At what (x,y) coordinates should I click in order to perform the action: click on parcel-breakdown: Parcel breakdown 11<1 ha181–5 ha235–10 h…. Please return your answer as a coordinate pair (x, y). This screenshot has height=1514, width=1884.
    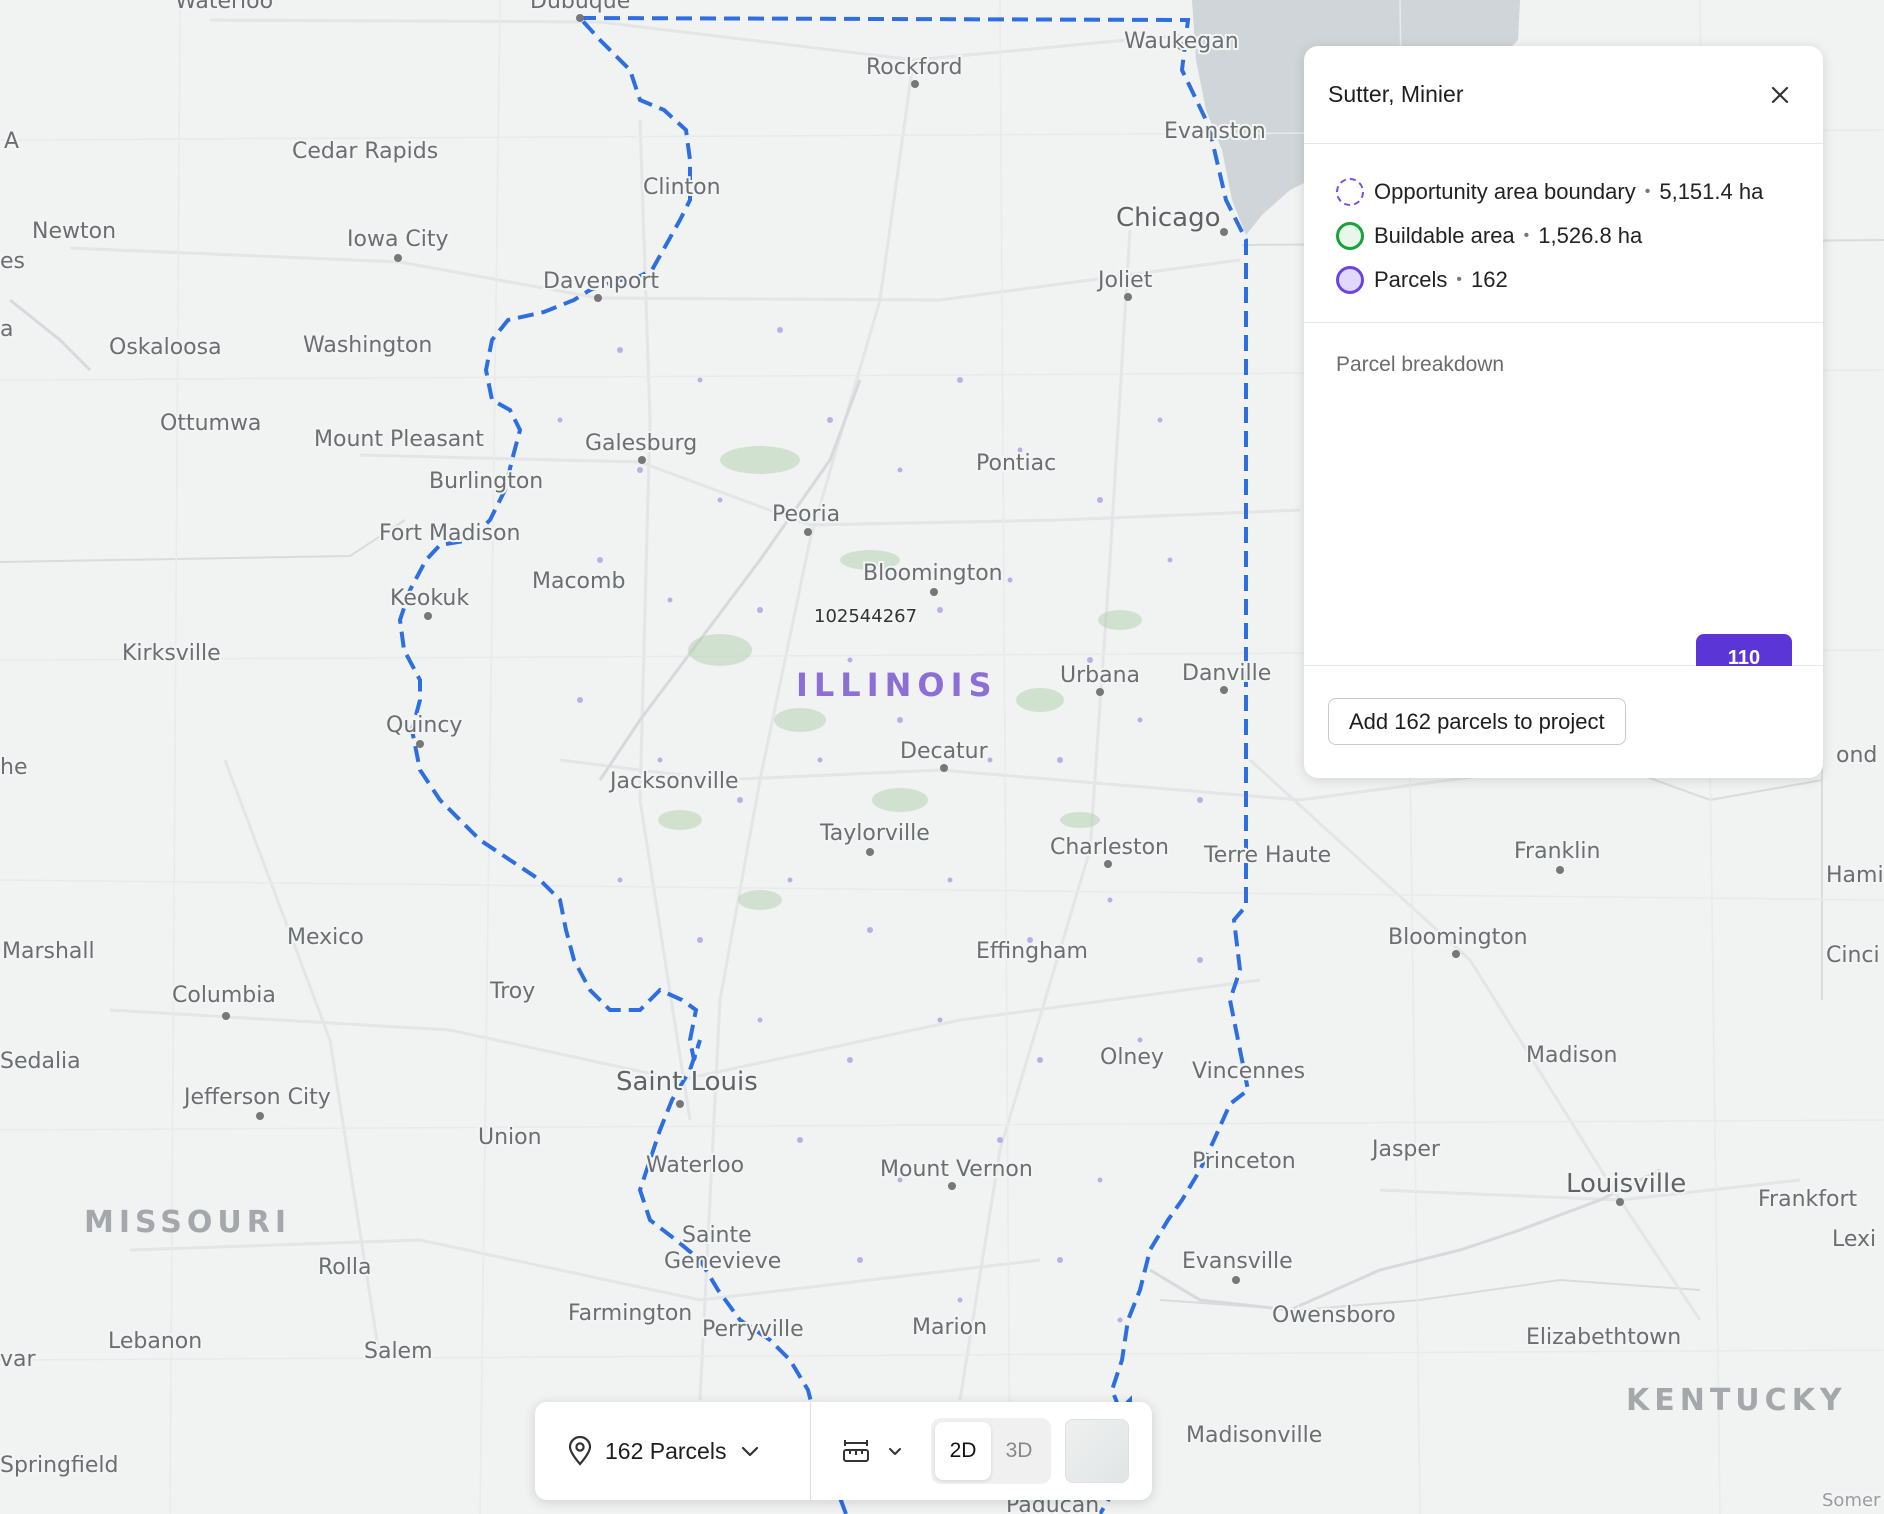
    Looking at the image, I should click on (1563, 494).